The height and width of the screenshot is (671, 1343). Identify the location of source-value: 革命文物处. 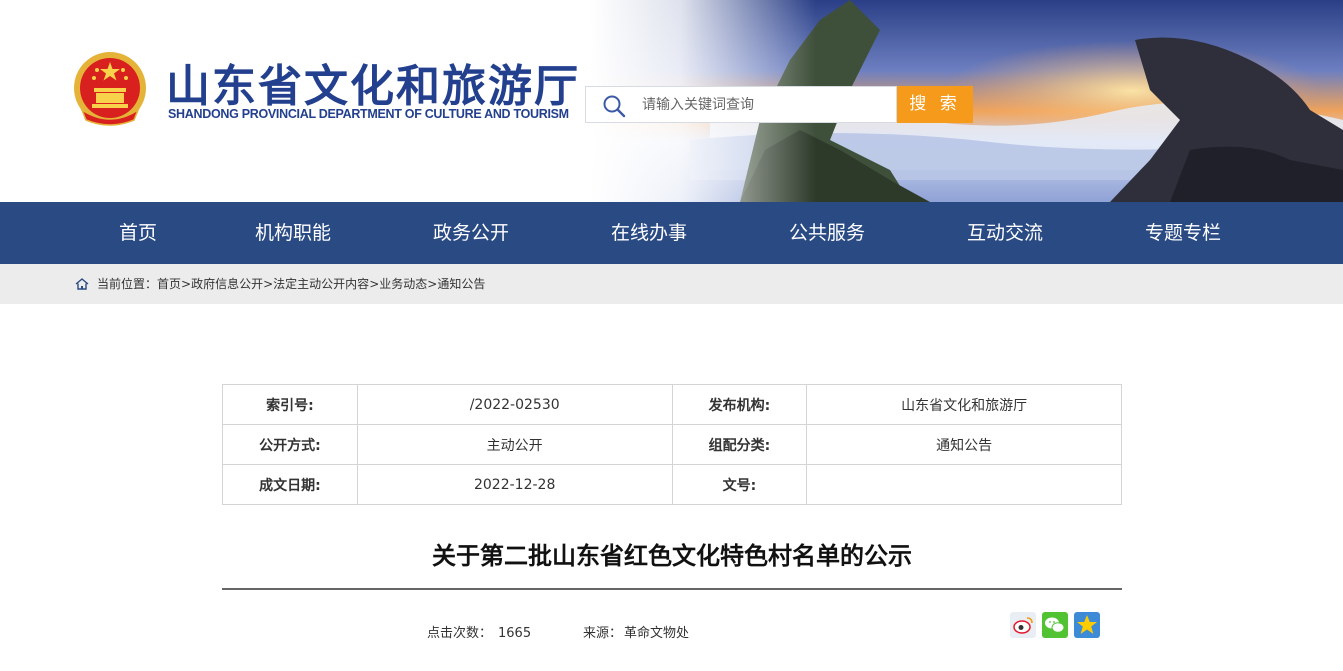
(657, 633).